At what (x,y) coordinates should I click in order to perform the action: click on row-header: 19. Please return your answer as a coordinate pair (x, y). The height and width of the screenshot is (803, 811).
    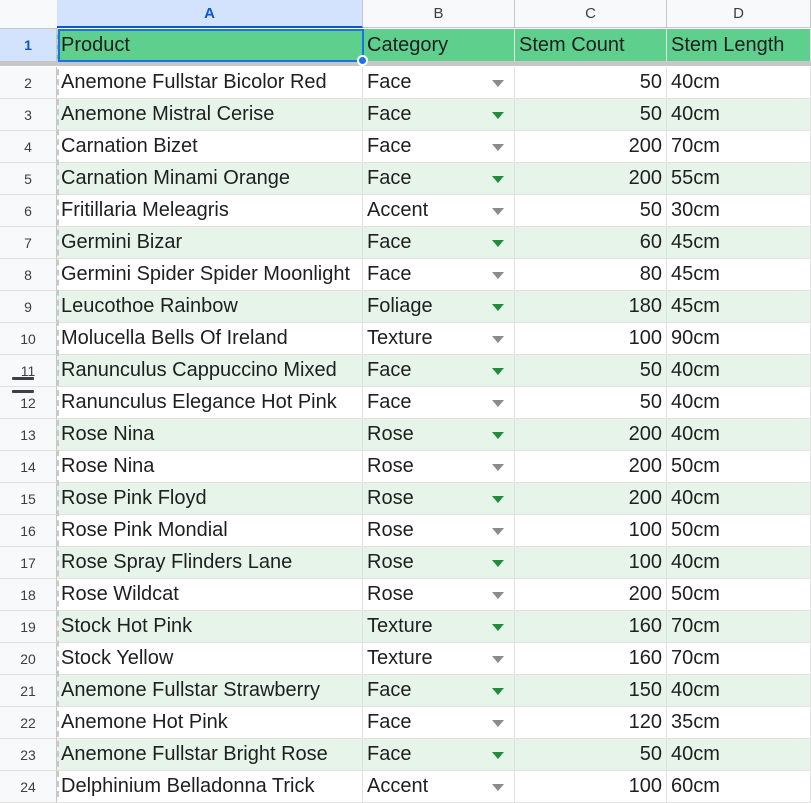
    Looking at the image, I should click on (28, 627).